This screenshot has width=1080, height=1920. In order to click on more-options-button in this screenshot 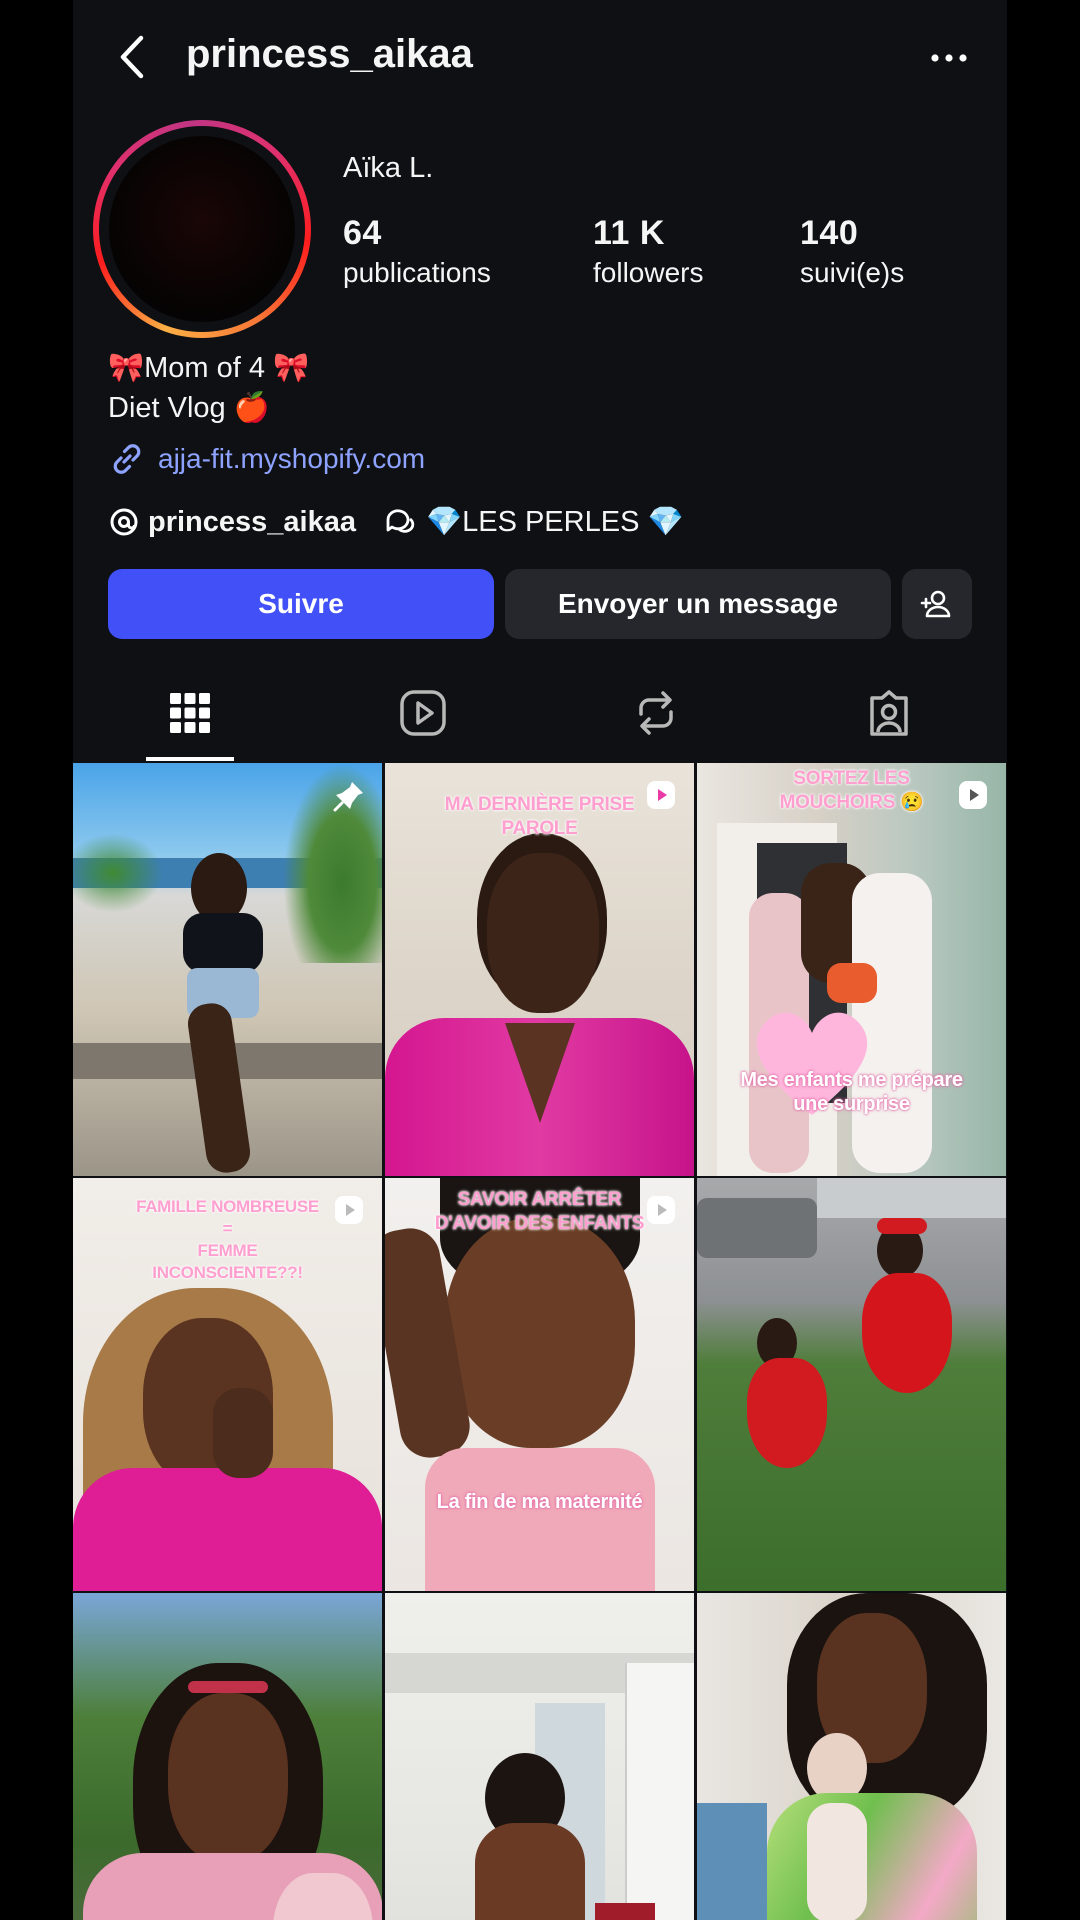, I will do `click(949, 58)`.